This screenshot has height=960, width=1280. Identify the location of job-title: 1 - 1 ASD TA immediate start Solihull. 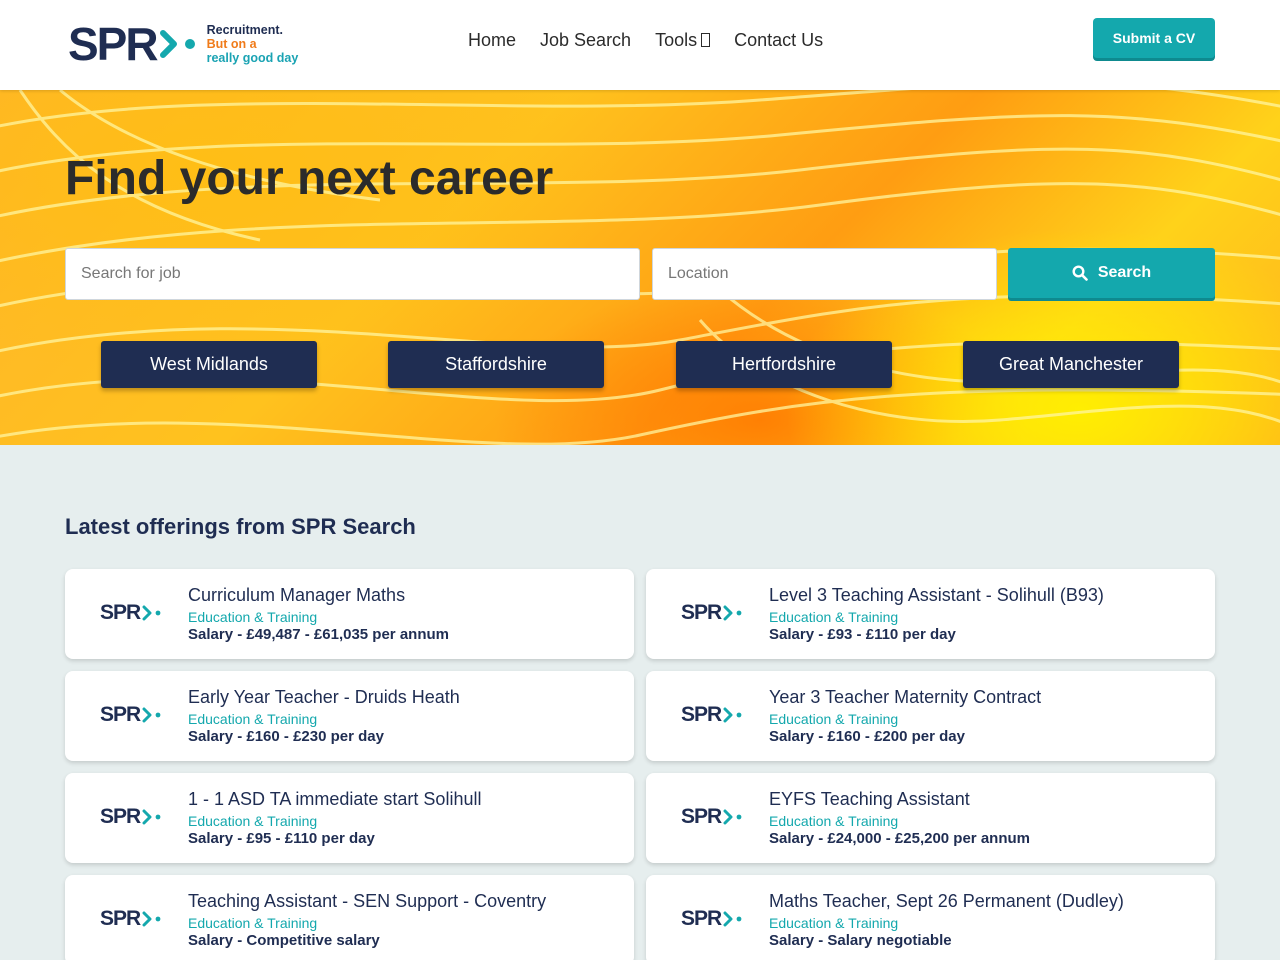
(334, 799).